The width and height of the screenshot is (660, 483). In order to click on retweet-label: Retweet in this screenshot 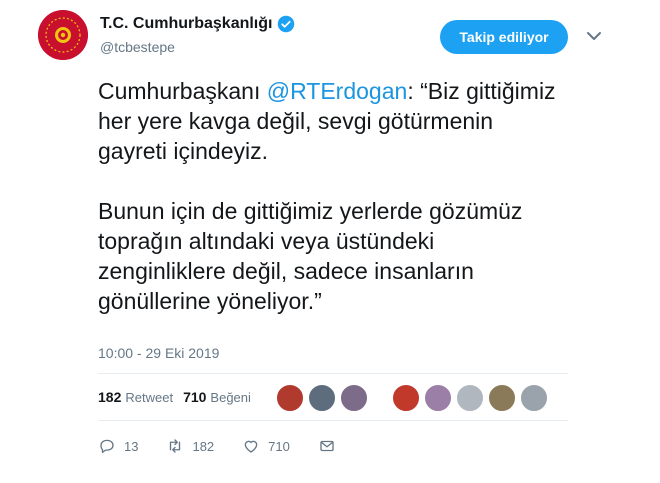, I will do `click(149, 397)`.